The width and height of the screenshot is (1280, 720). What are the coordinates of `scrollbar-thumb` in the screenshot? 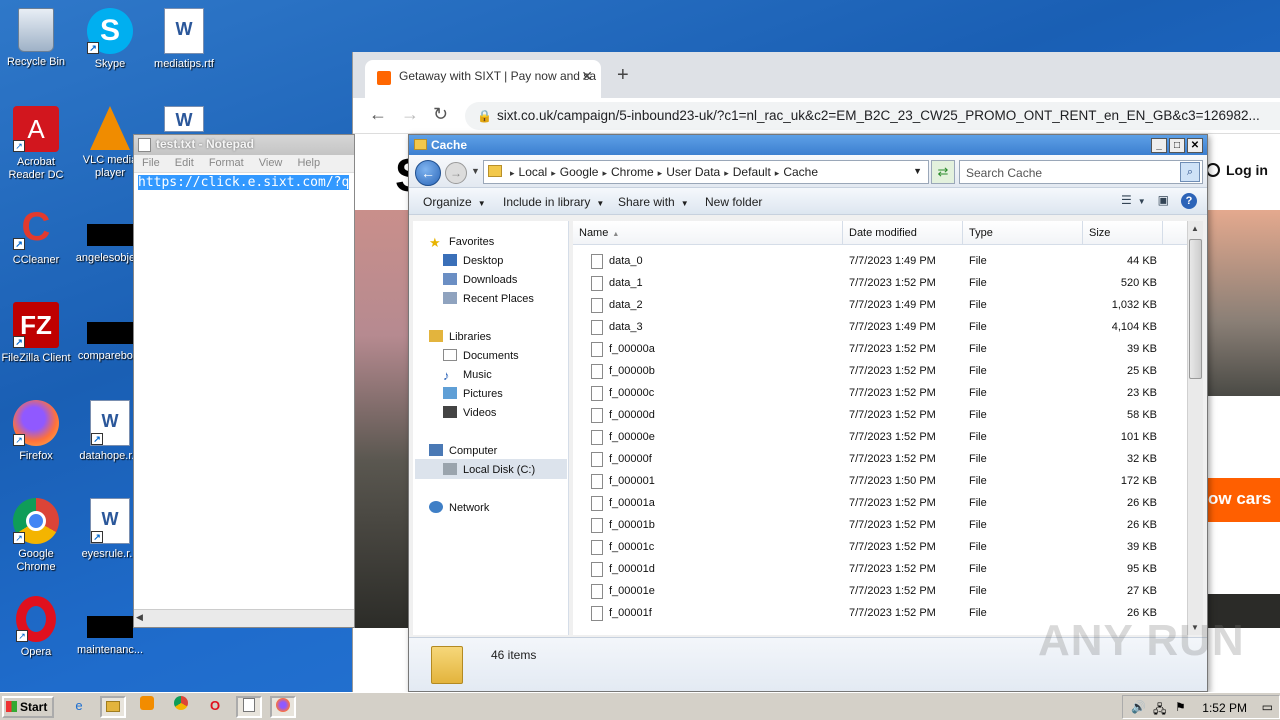 It's located at (1195, 309).